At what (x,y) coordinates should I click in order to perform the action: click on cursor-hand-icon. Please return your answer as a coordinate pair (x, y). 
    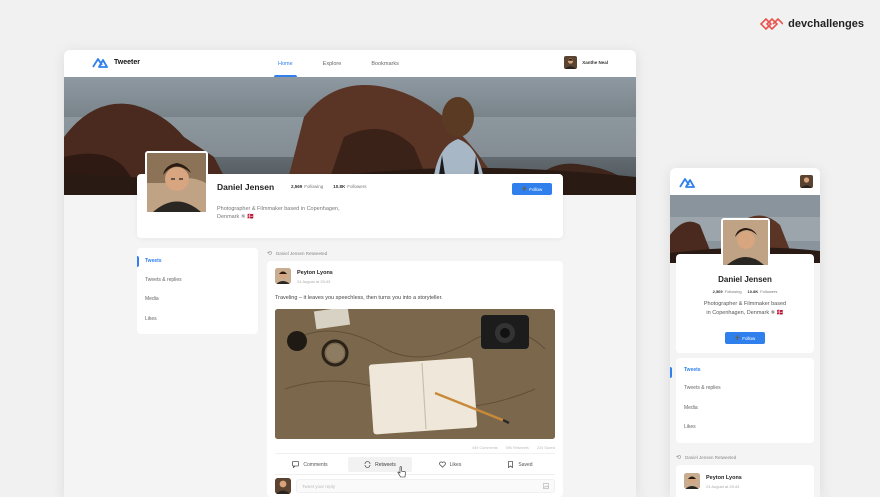
    Looking at the image, I should click on (401, 472).